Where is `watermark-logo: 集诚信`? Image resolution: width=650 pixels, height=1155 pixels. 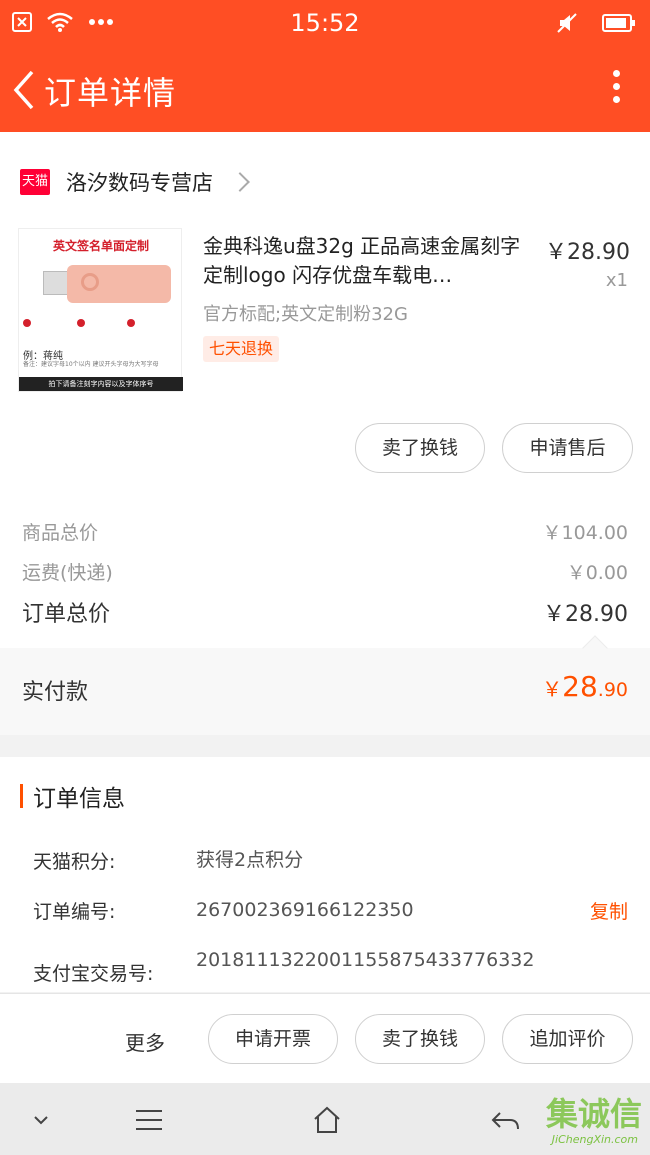 watermark-logo: 集诚信 is located at coordinates (593, 1114).